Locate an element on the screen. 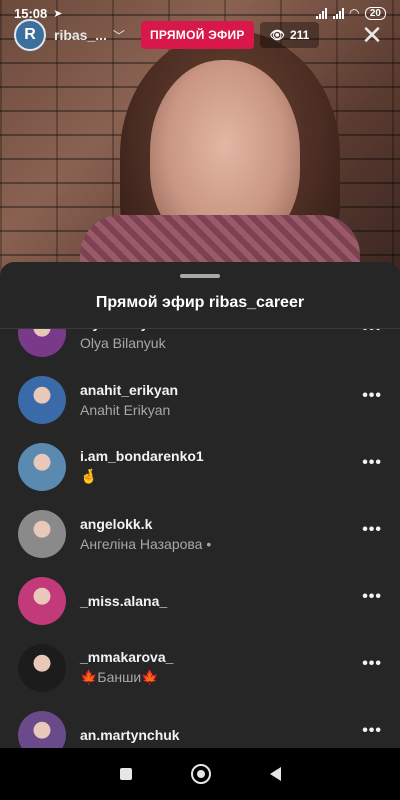 This screenshot has width=400, height=800. battery-level: 20 is located at coordinates (375, 13).